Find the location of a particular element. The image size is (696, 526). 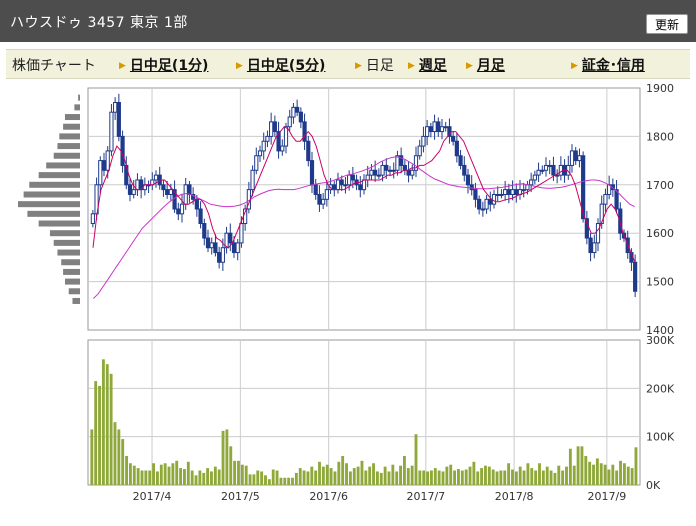

x-tick-label: 2017/4 is located at coordinates (152, 496).